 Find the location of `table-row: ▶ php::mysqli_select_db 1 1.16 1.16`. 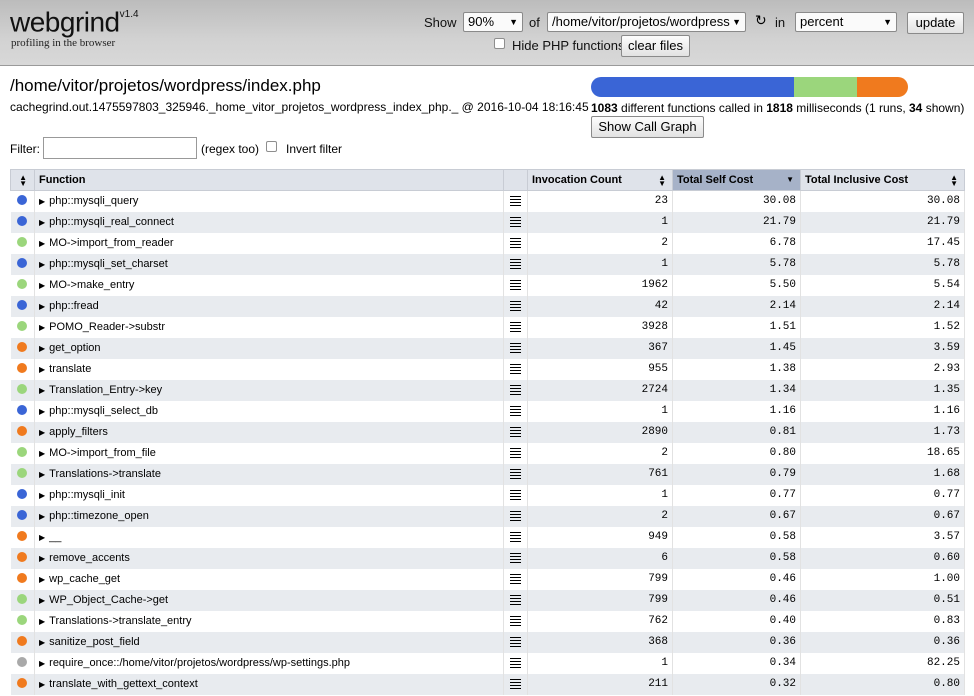

table-row: ▶ php::mysqli_select_db 1 1.16 1.16 is located at coordinates (487, 411).